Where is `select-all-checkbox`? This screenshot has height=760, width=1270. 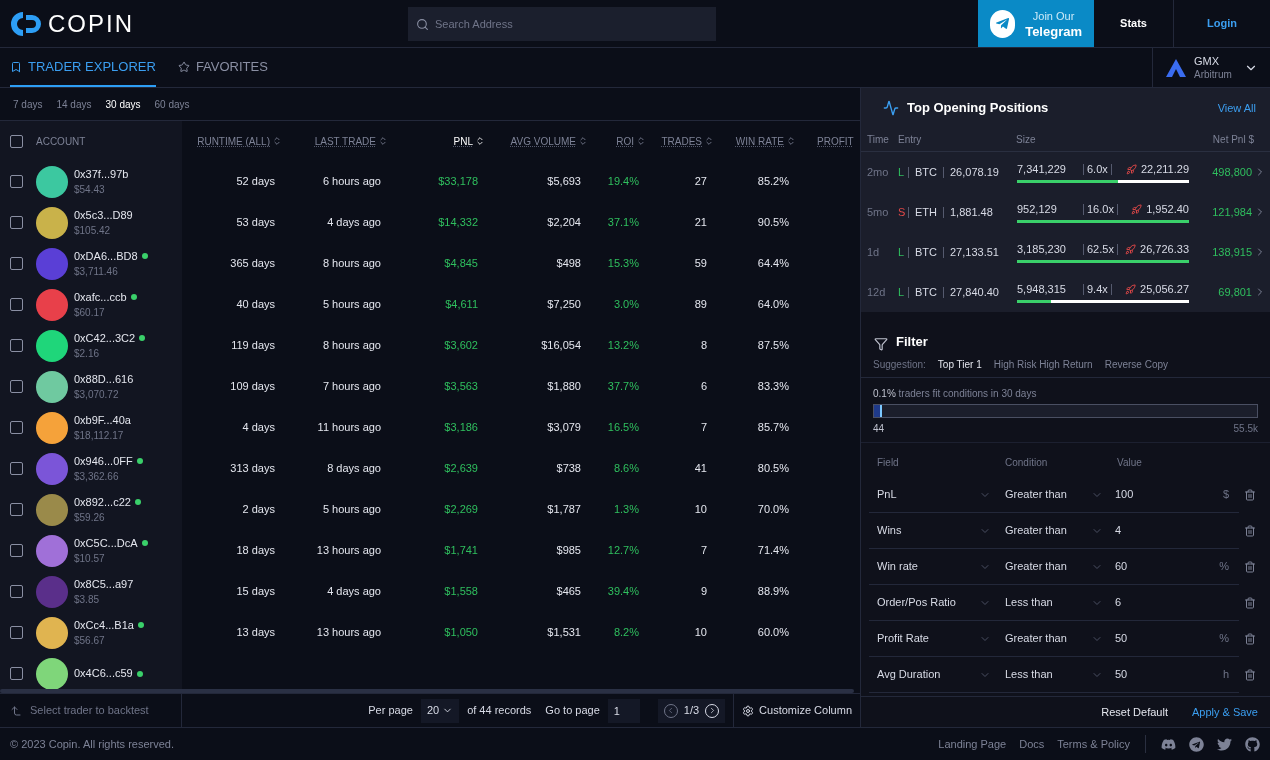
select-all-checkbox is located at coordinates (16, 141).